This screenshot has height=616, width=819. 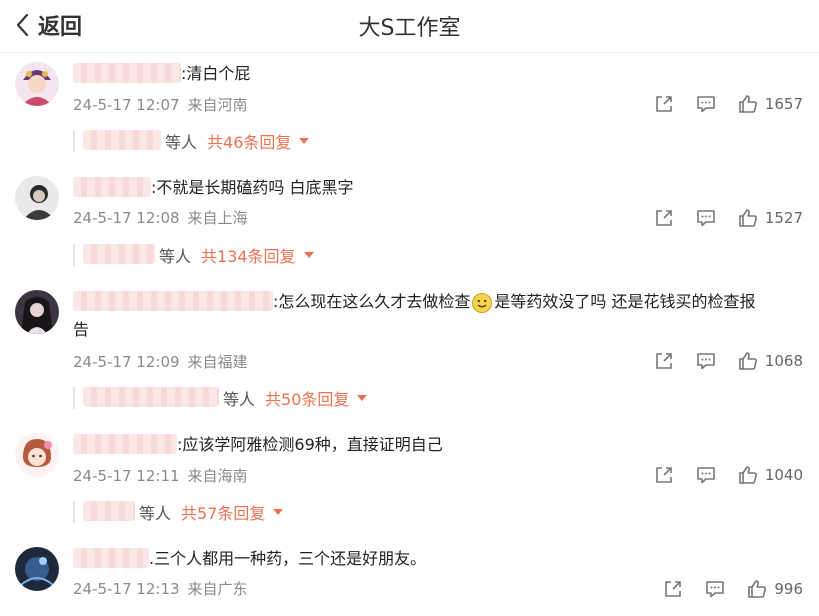 I want to click on like-count: 1527, so click(x=783, y=218).